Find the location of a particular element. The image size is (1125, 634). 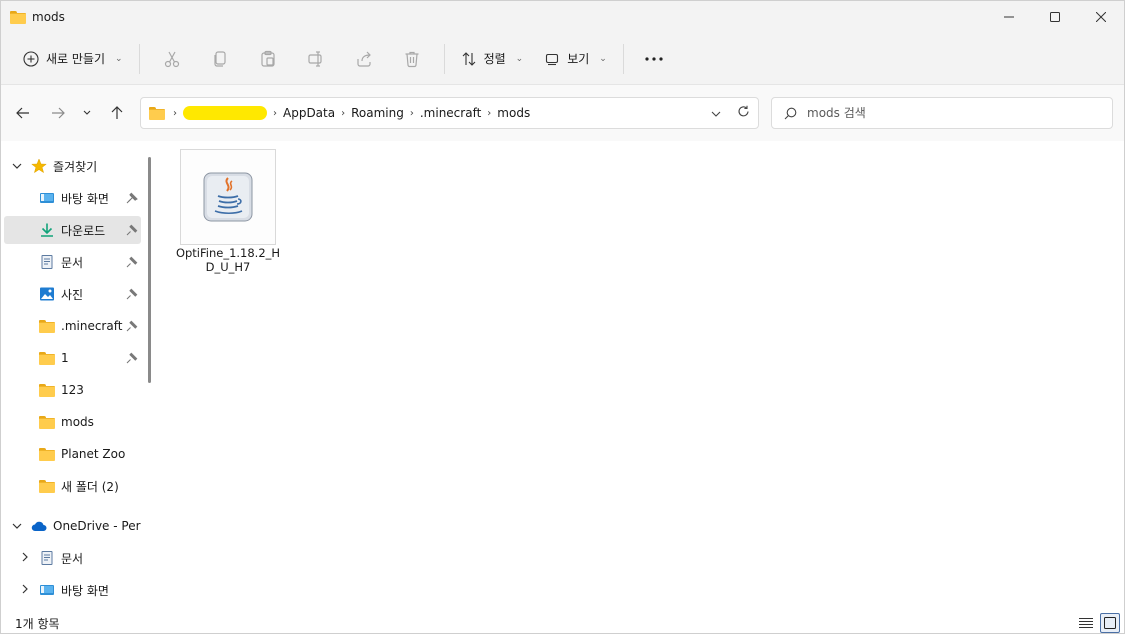

sidebar-item-folder-123: 123 is located at coordinates (72, 390).